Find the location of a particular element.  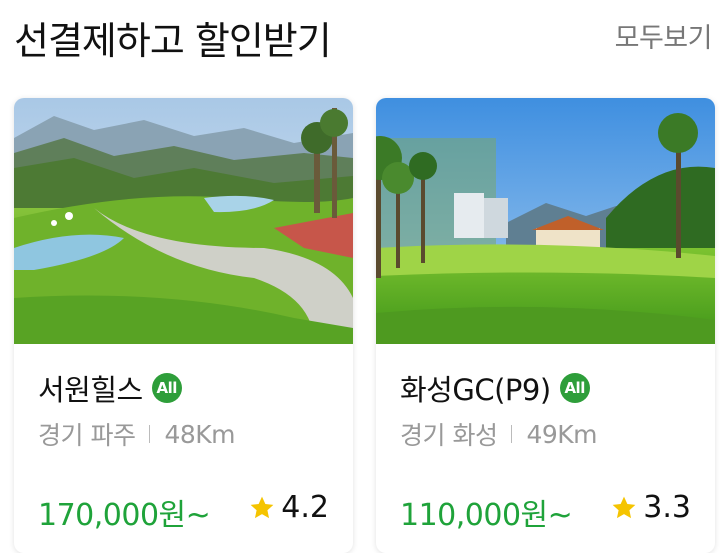

section-header: 선결제하고 할인받기 모두보기 is located at coordinates (360, 40).